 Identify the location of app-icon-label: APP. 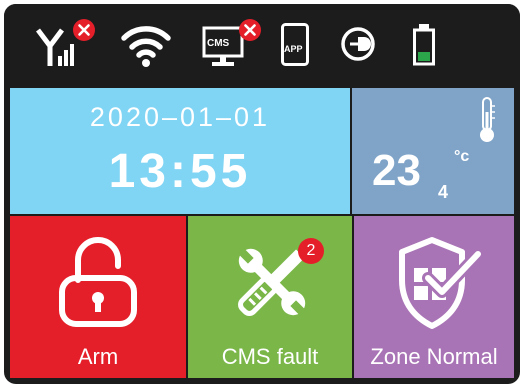
(293, 49).